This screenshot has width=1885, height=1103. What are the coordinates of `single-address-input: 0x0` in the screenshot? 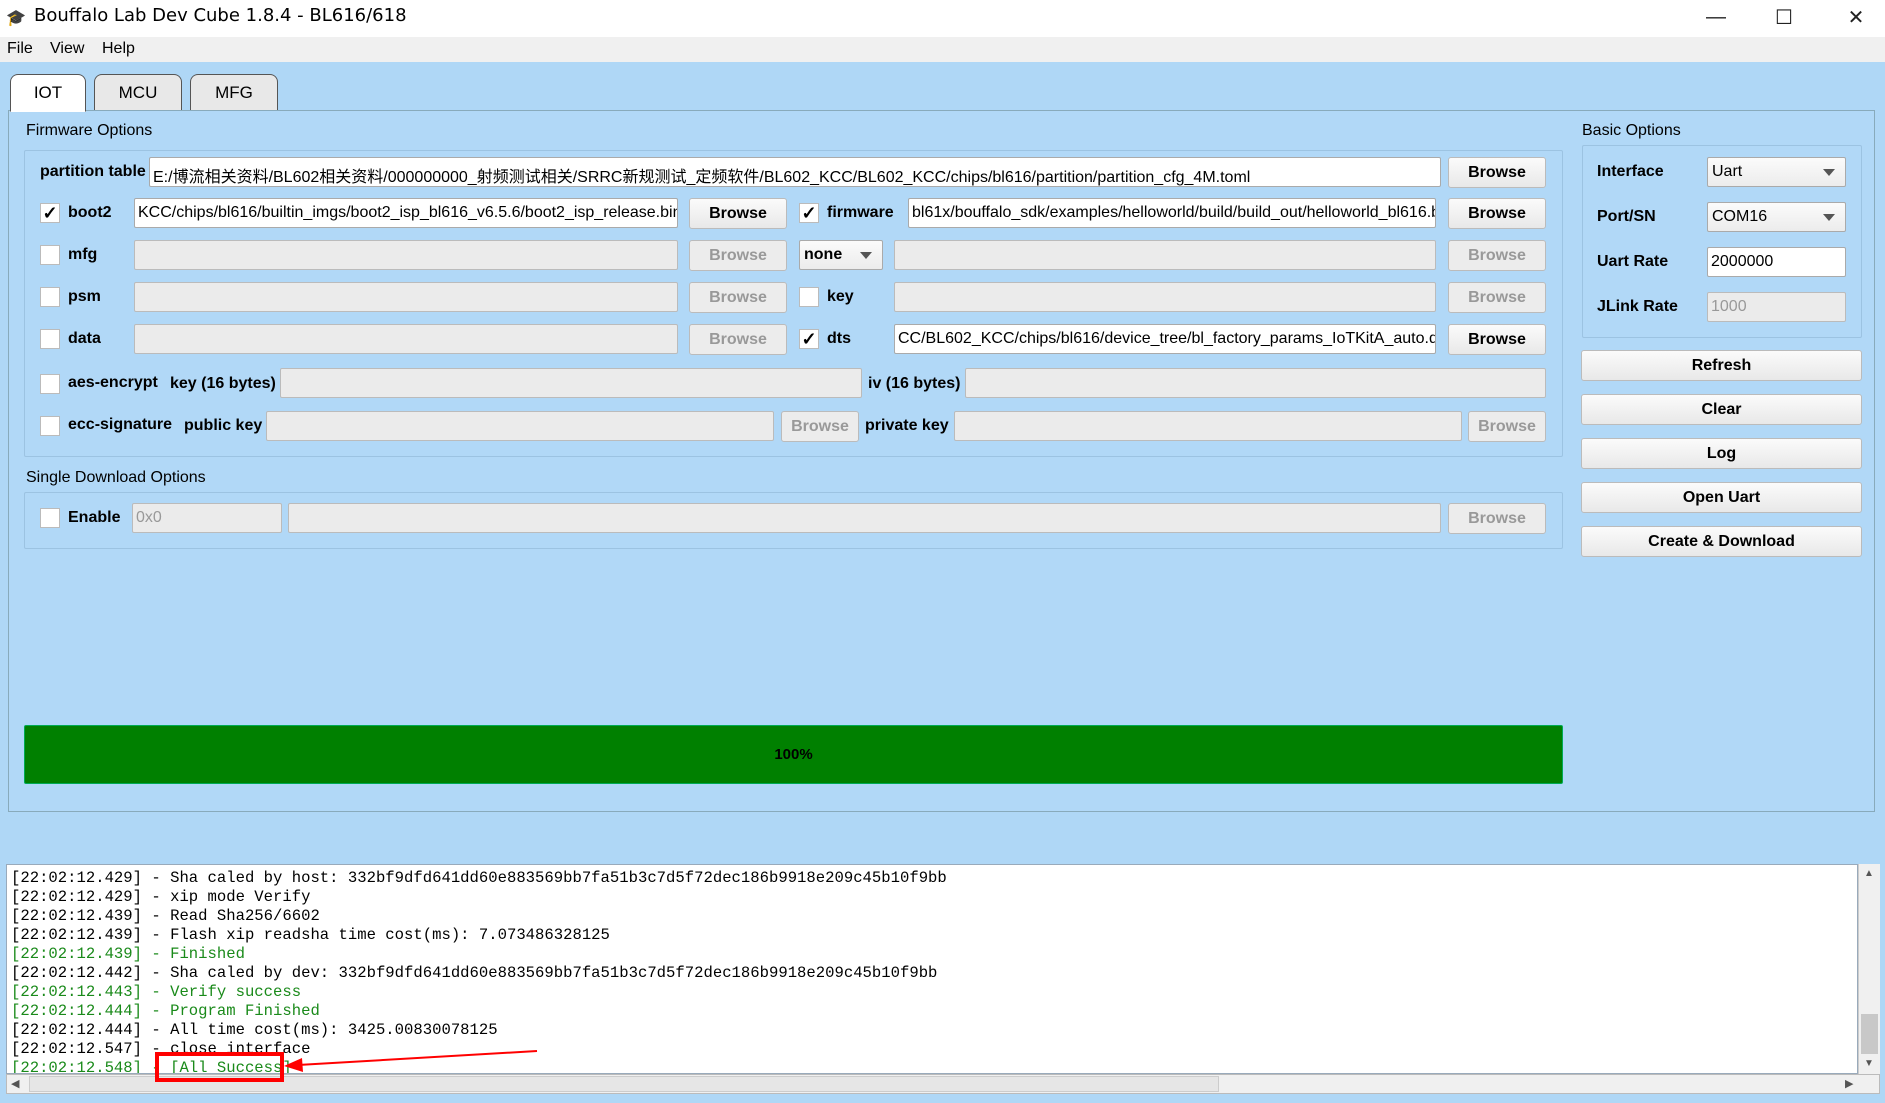 It's located at (207, 518).